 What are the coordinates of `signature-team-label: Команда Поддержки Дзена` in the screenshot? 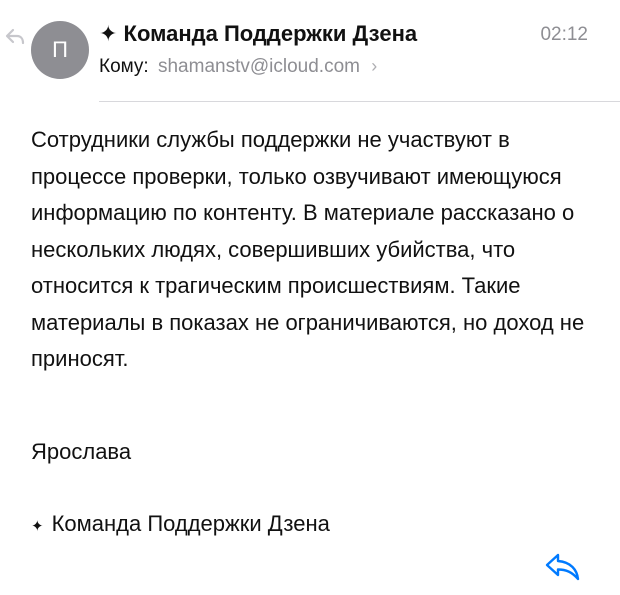 It's located at (190, 523).